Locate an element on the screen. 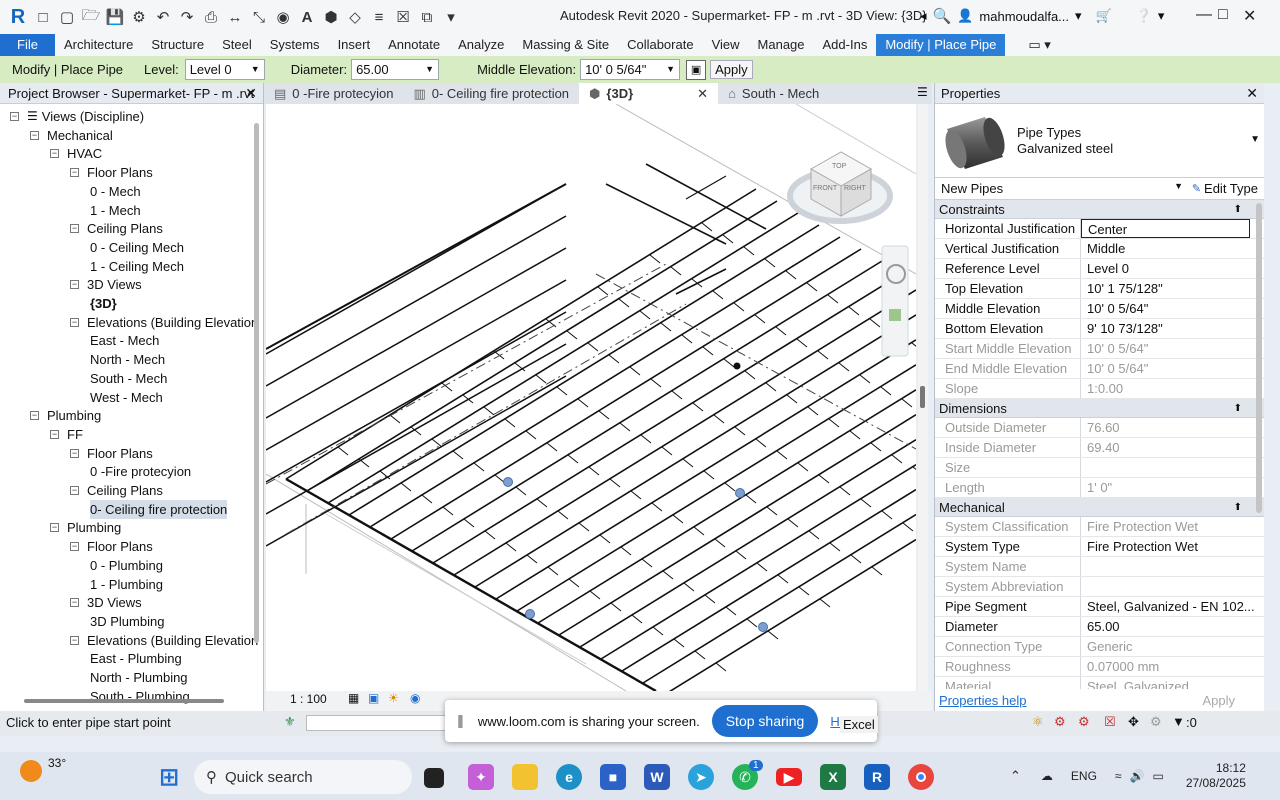  text-icon: A is located at coordinates (307, 17).